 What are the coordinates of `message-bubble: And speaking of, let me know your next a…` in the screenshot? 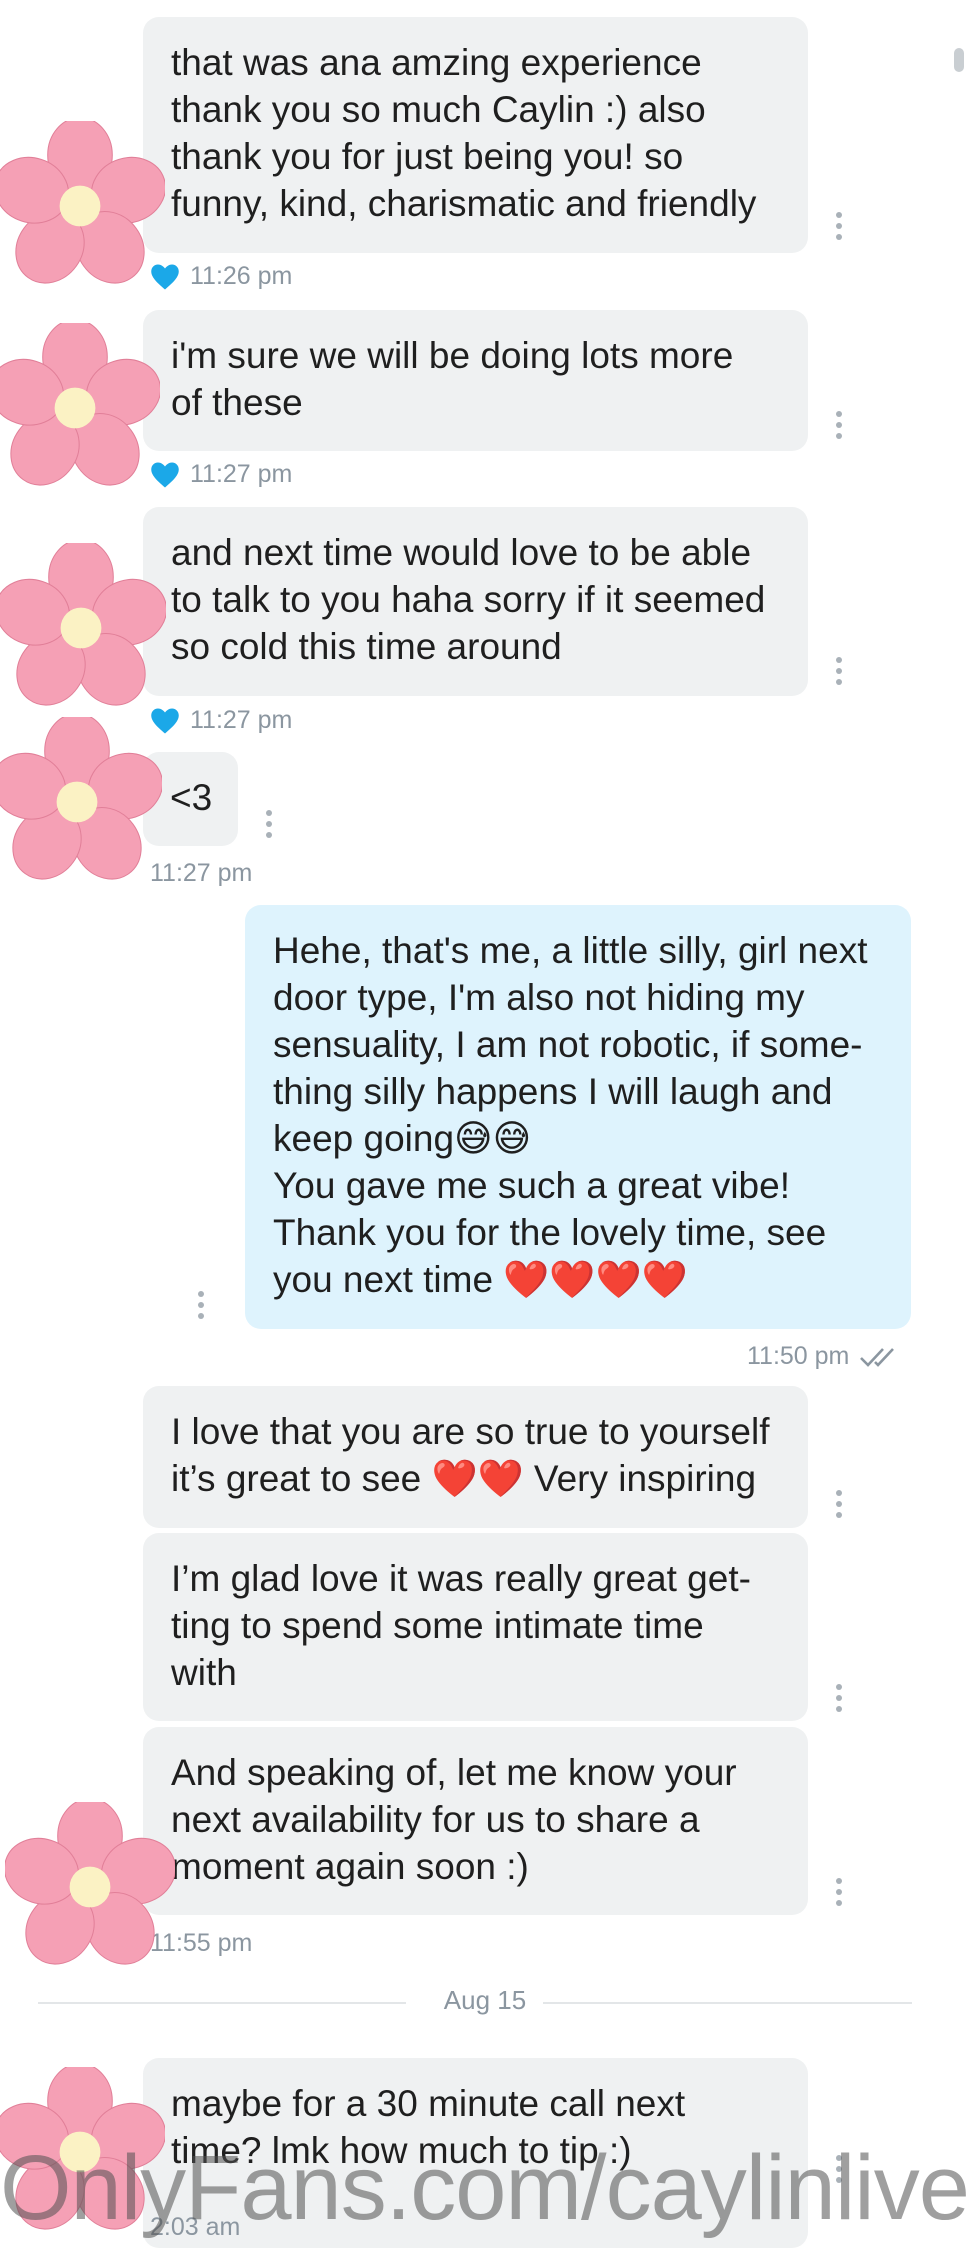 It's located at (475, 1821).